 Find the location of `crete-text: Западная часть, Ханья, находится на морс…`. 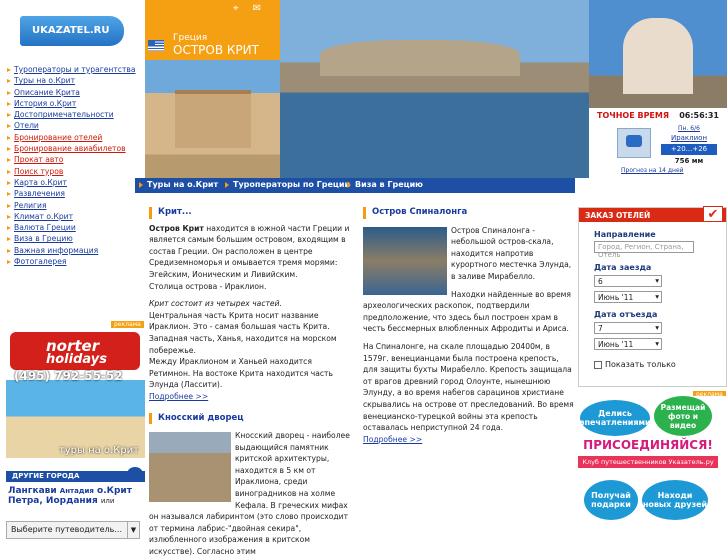

crete-text: Западная часть, Ханья, находится на морс… is located at coordinates (243, 344).